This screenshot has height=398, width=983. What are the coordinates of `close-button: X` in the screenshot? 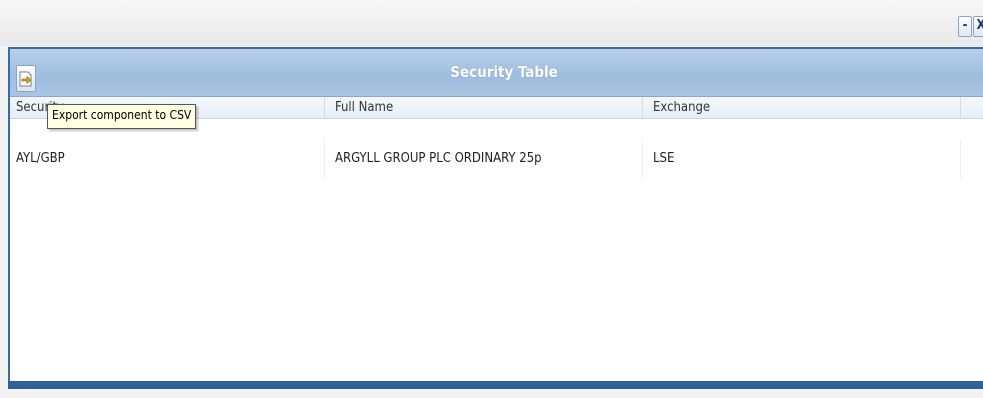 It's located at (978, 26).